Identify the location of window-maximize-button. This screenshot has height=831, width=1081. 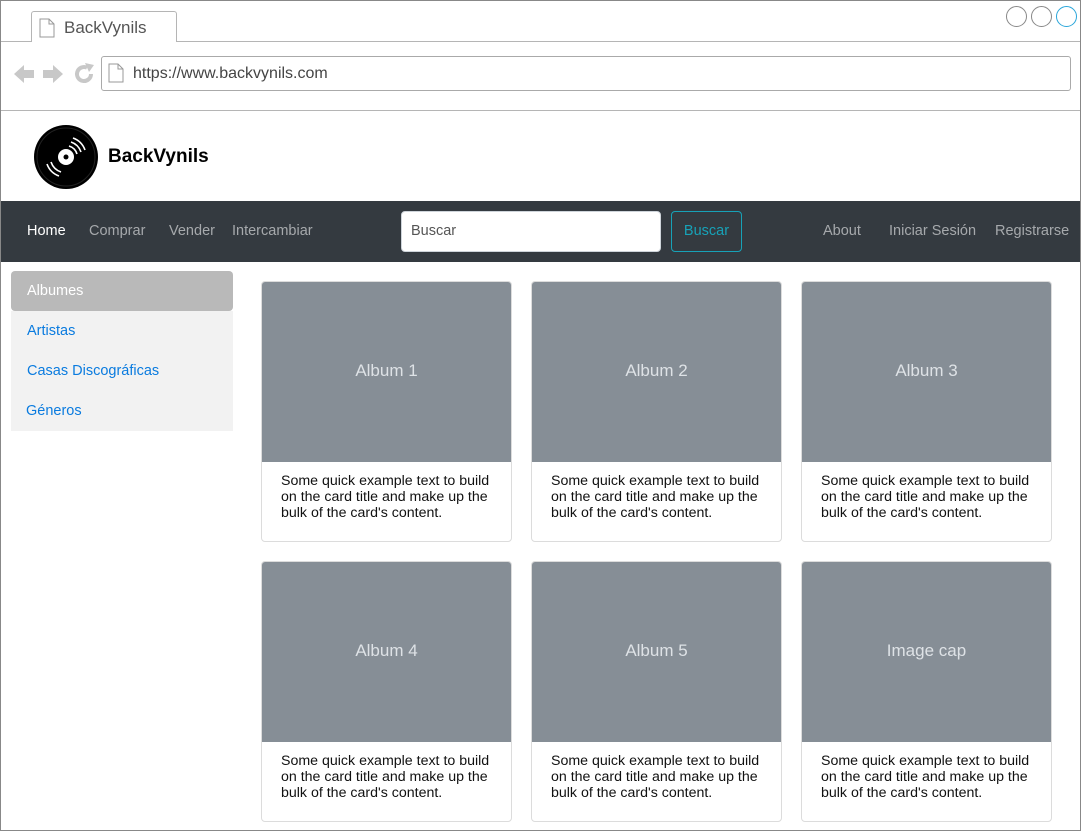
(1041, 16).